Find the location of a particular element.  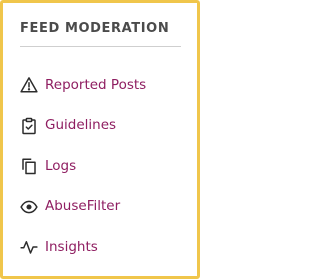

nav-item-reported-posts: Reported Posts is located at coordinates (83, 85).